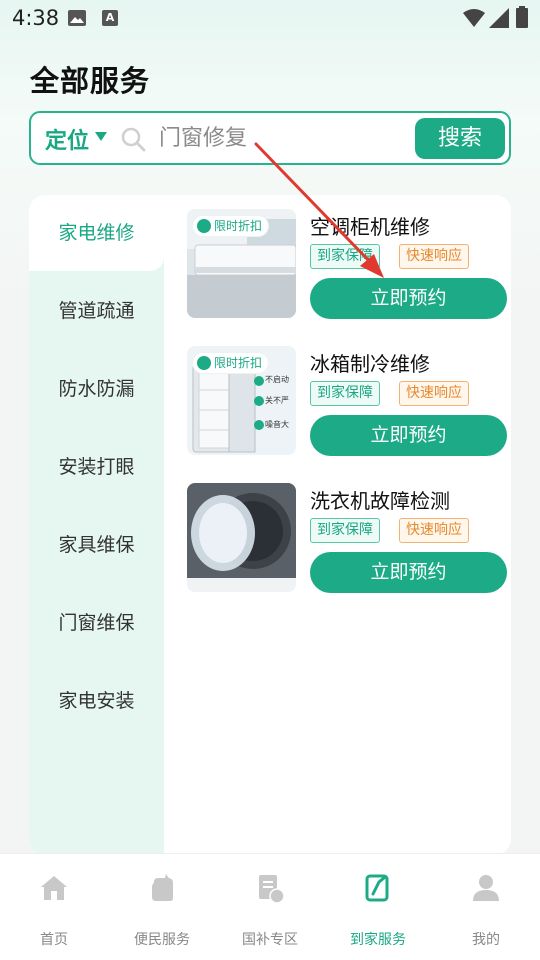  I want to click on fridge-label-door-not-closing: 关不严, so click(277, 400).